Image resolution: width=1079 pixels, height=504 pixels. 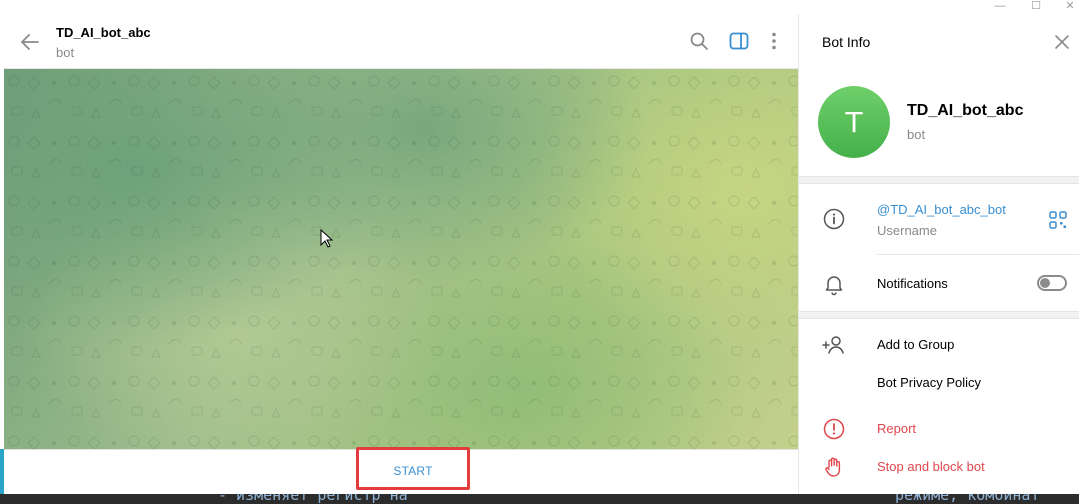 What do you see at coordinates (929, 382) in the screenshot?
I see `bot-privacy-policy-button: Bot Privacy Policy` at bounding box center [929, 382].